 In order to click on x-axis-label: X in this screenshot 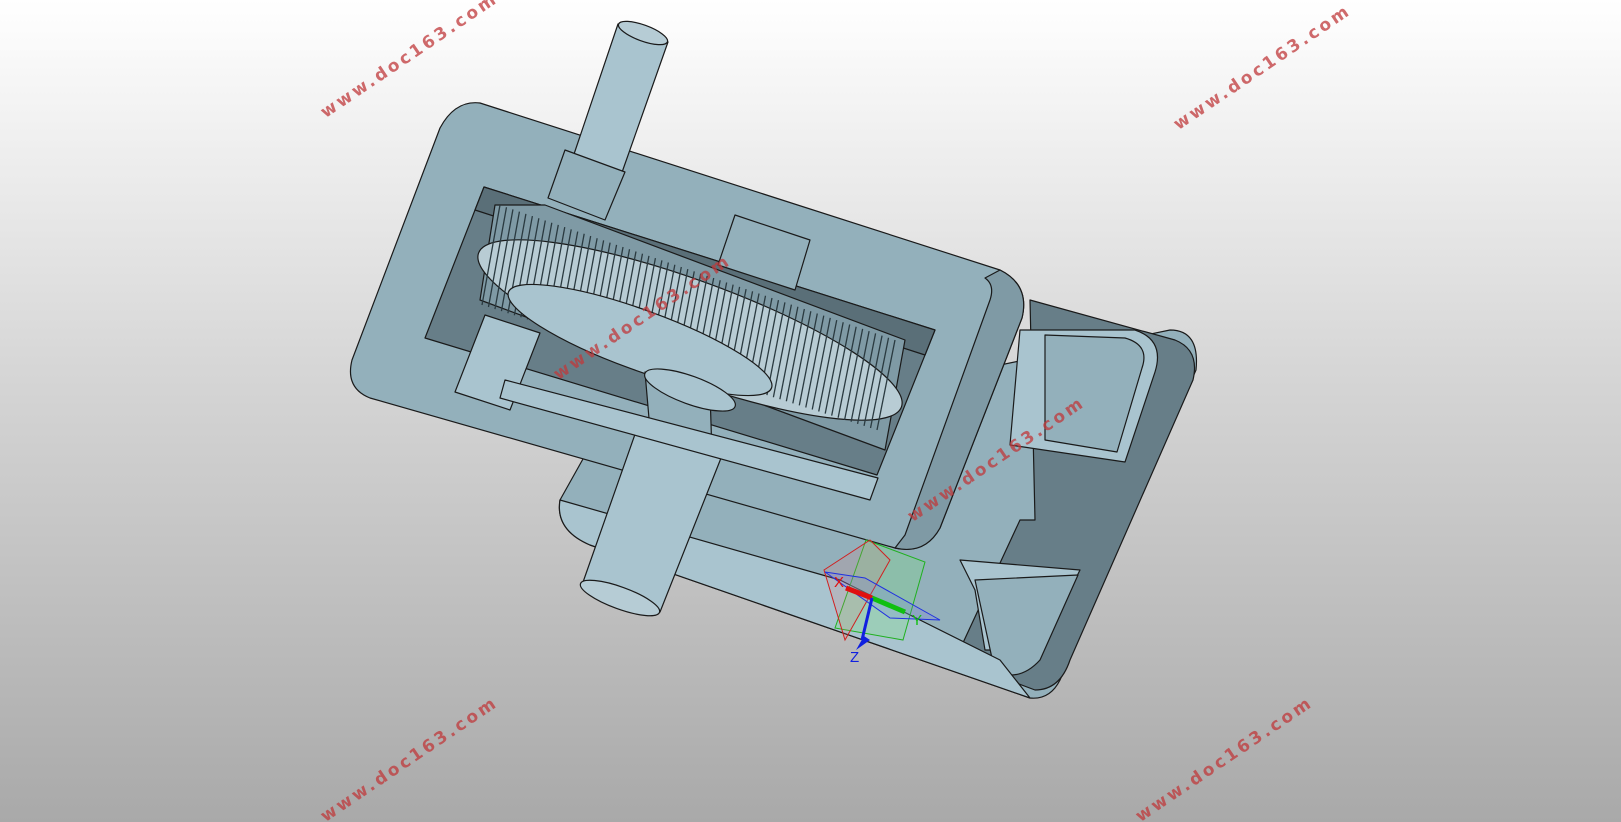, I will do `click(839, 582)`.